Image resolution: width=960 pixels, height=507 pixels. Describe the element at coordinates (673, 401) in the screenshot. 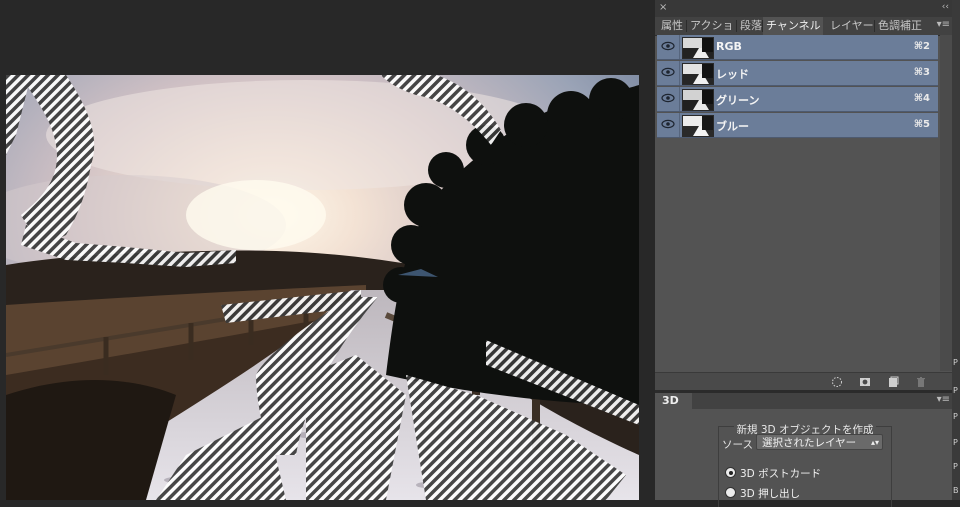

I see `tab-3d: 3D` at that location.